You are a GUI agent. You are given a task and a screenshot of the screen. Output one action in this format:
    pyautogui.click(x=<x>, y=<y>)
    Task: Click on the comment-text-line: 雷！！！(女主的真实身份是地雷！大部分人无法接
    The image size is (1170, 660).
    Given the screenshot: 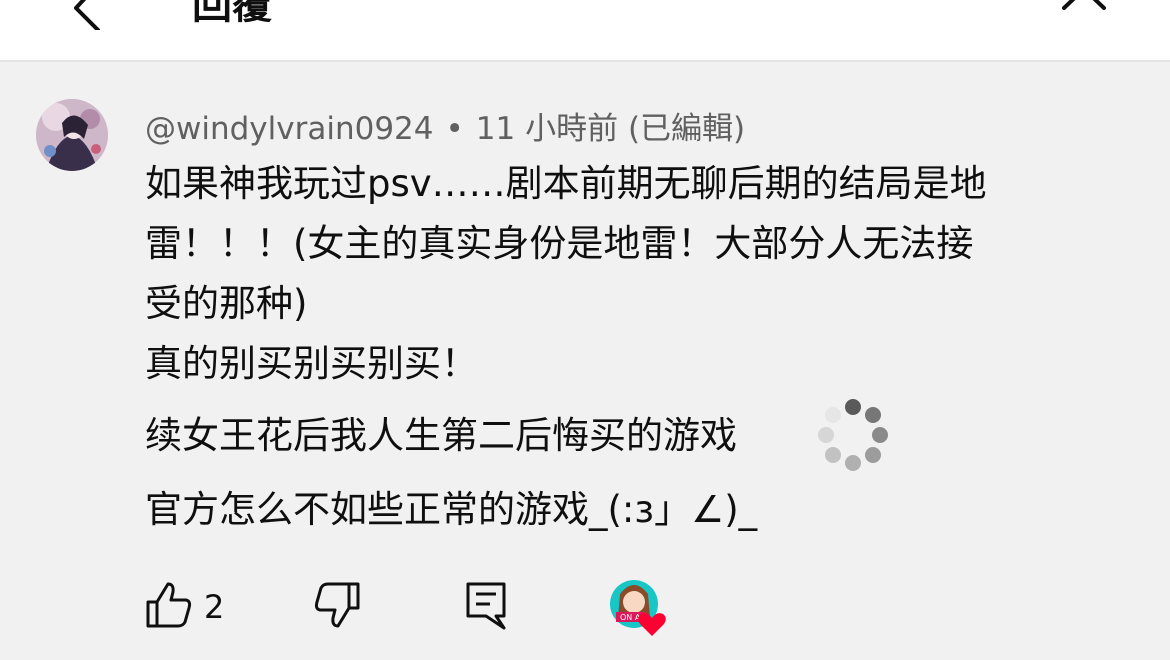 What is the action you would take?
    pyautogui.click(x=559, y=243)
    